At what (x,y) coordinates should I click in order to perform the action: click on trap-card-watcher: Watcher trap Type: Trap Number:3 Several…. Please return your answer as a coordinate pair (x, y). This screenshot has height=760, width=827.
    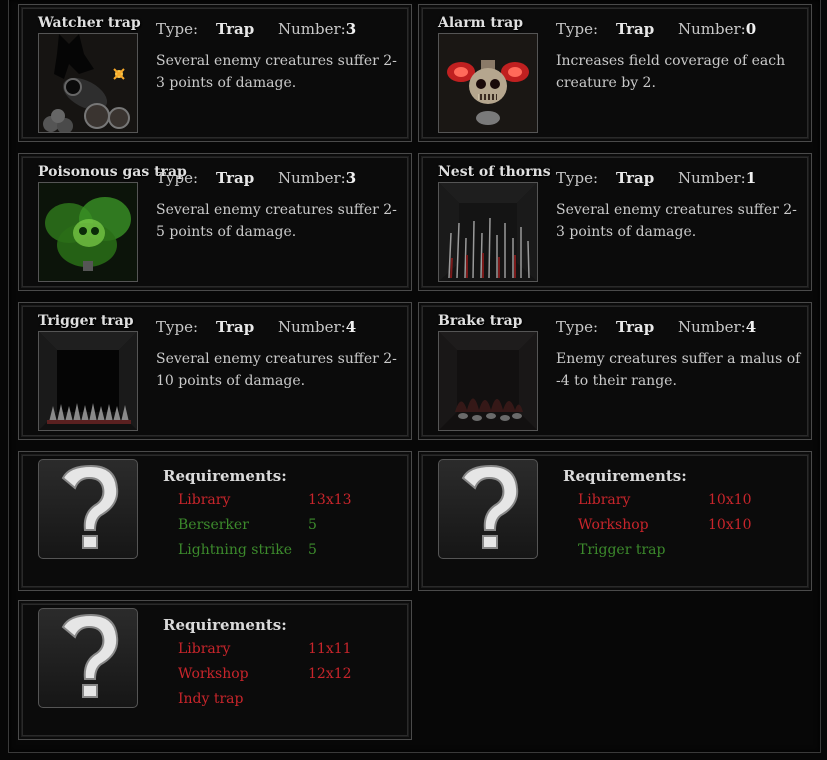
    Looking at the image, I should click on (215, 73).